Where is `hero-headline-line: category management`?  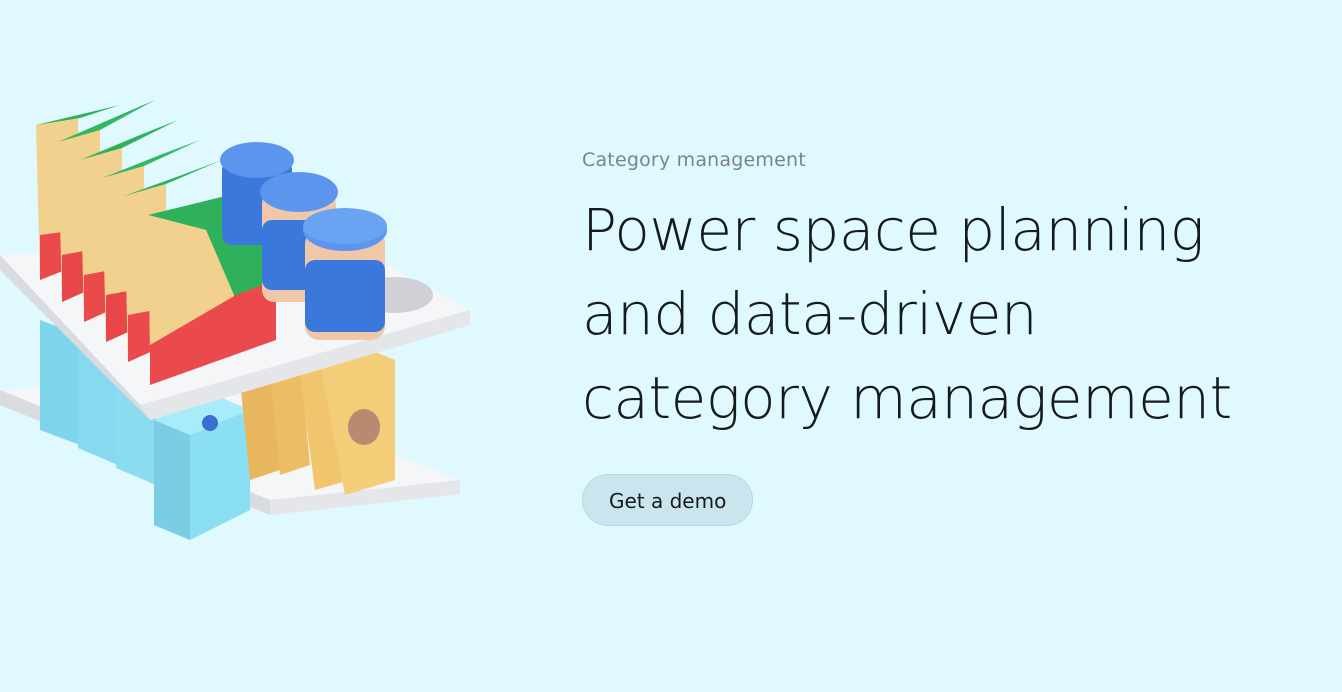
hero-headline-line: category management is located at coordinates (907, 398).